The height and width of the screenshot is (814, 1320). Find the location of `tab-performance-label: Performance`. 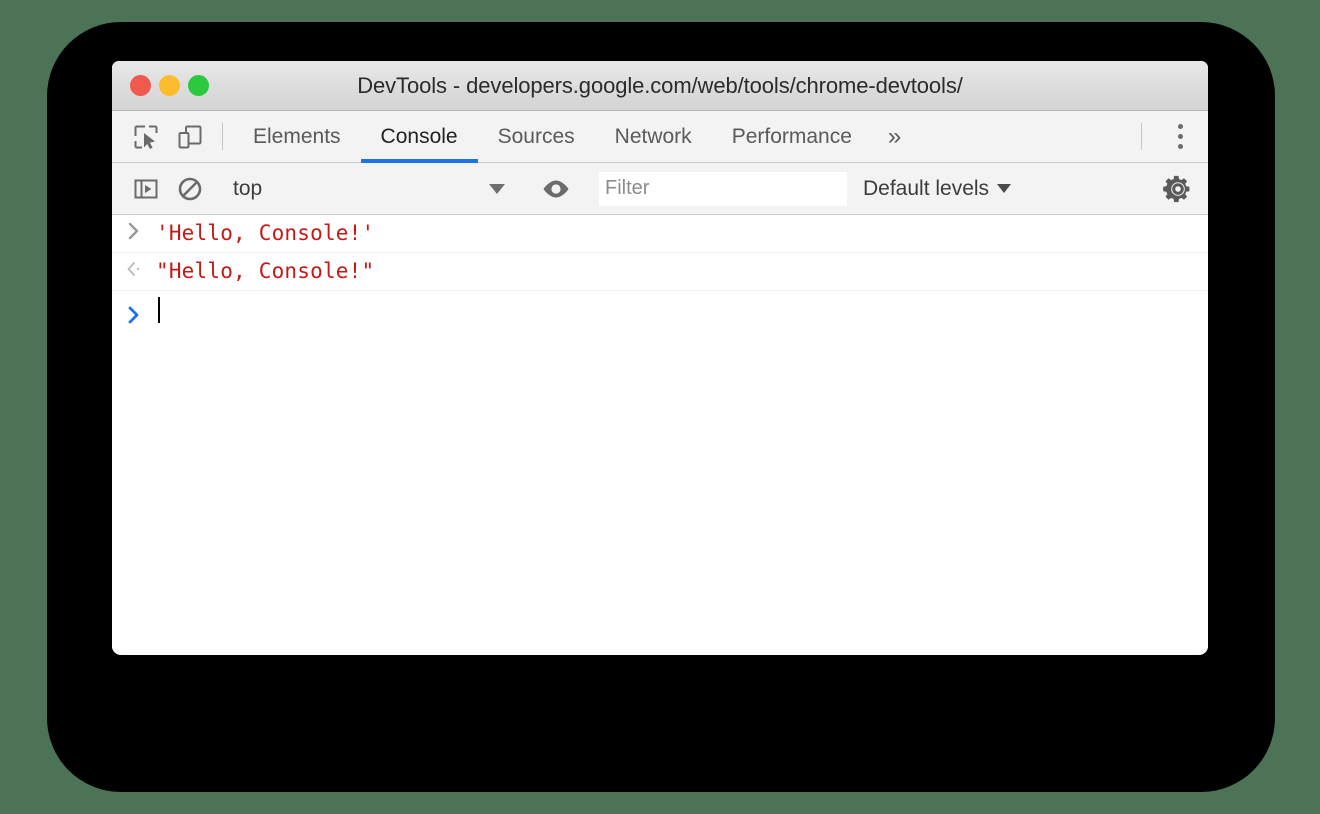

tab-performance-label: Performance is located at coordinates (791, 136).